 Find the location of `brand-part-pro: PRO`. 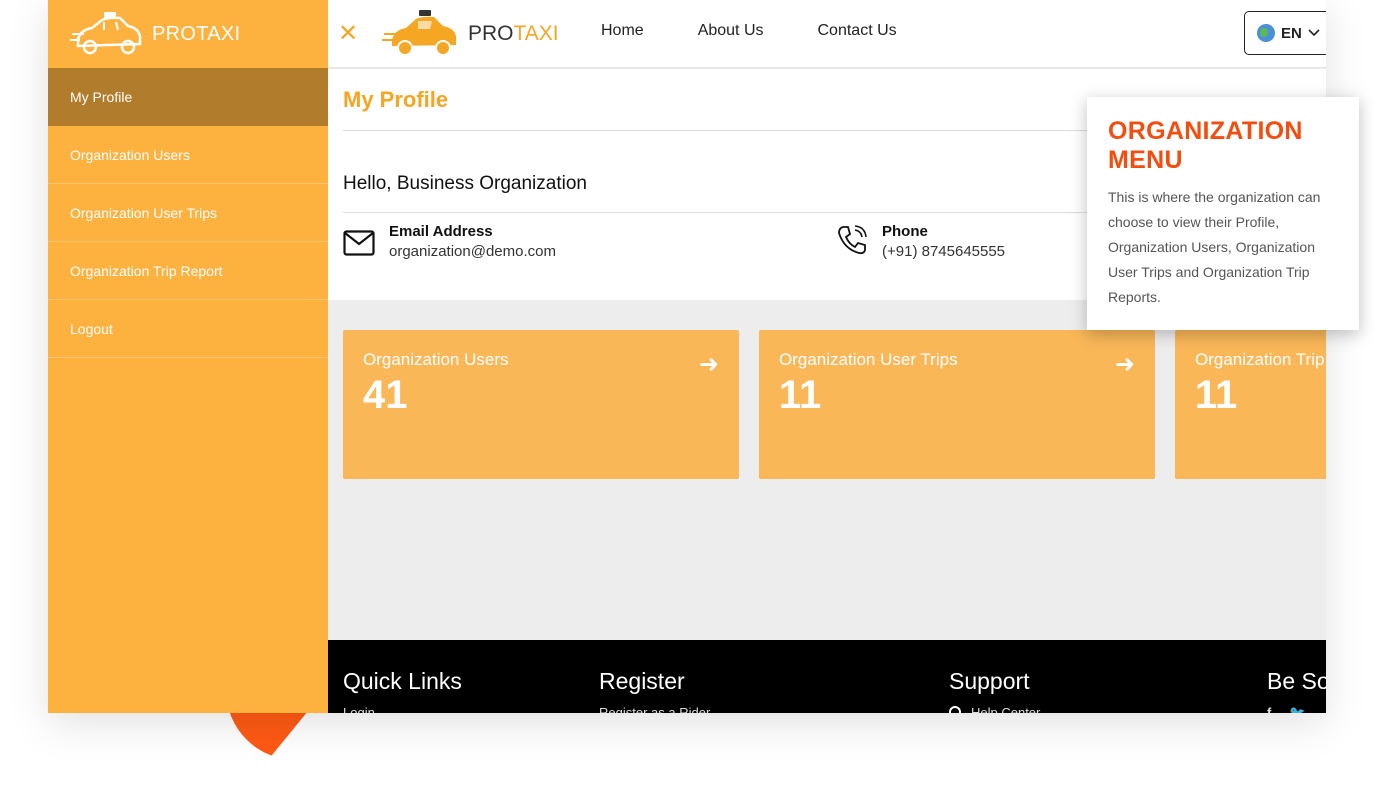

brand-part-pro: PRO is located at coordinates (491, 33).